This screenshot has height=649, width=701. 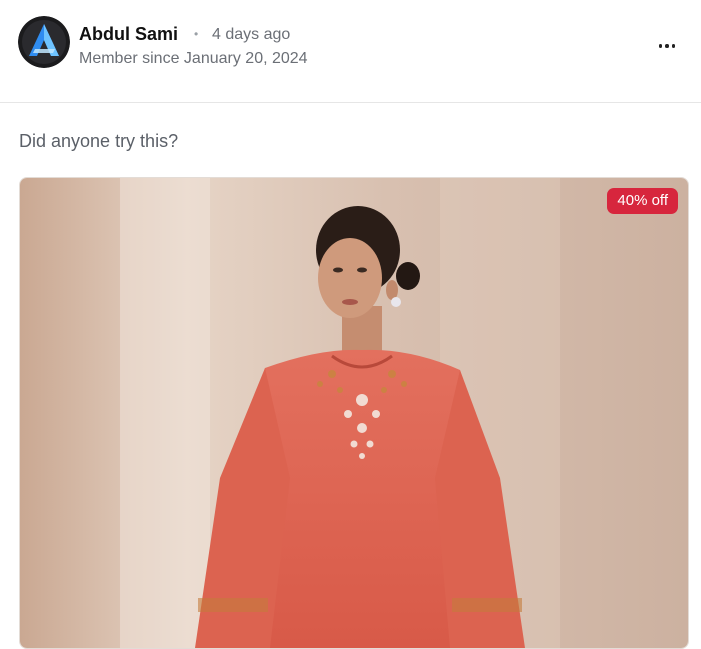 I want to click on more-options-button, so click(x=667, y=46).